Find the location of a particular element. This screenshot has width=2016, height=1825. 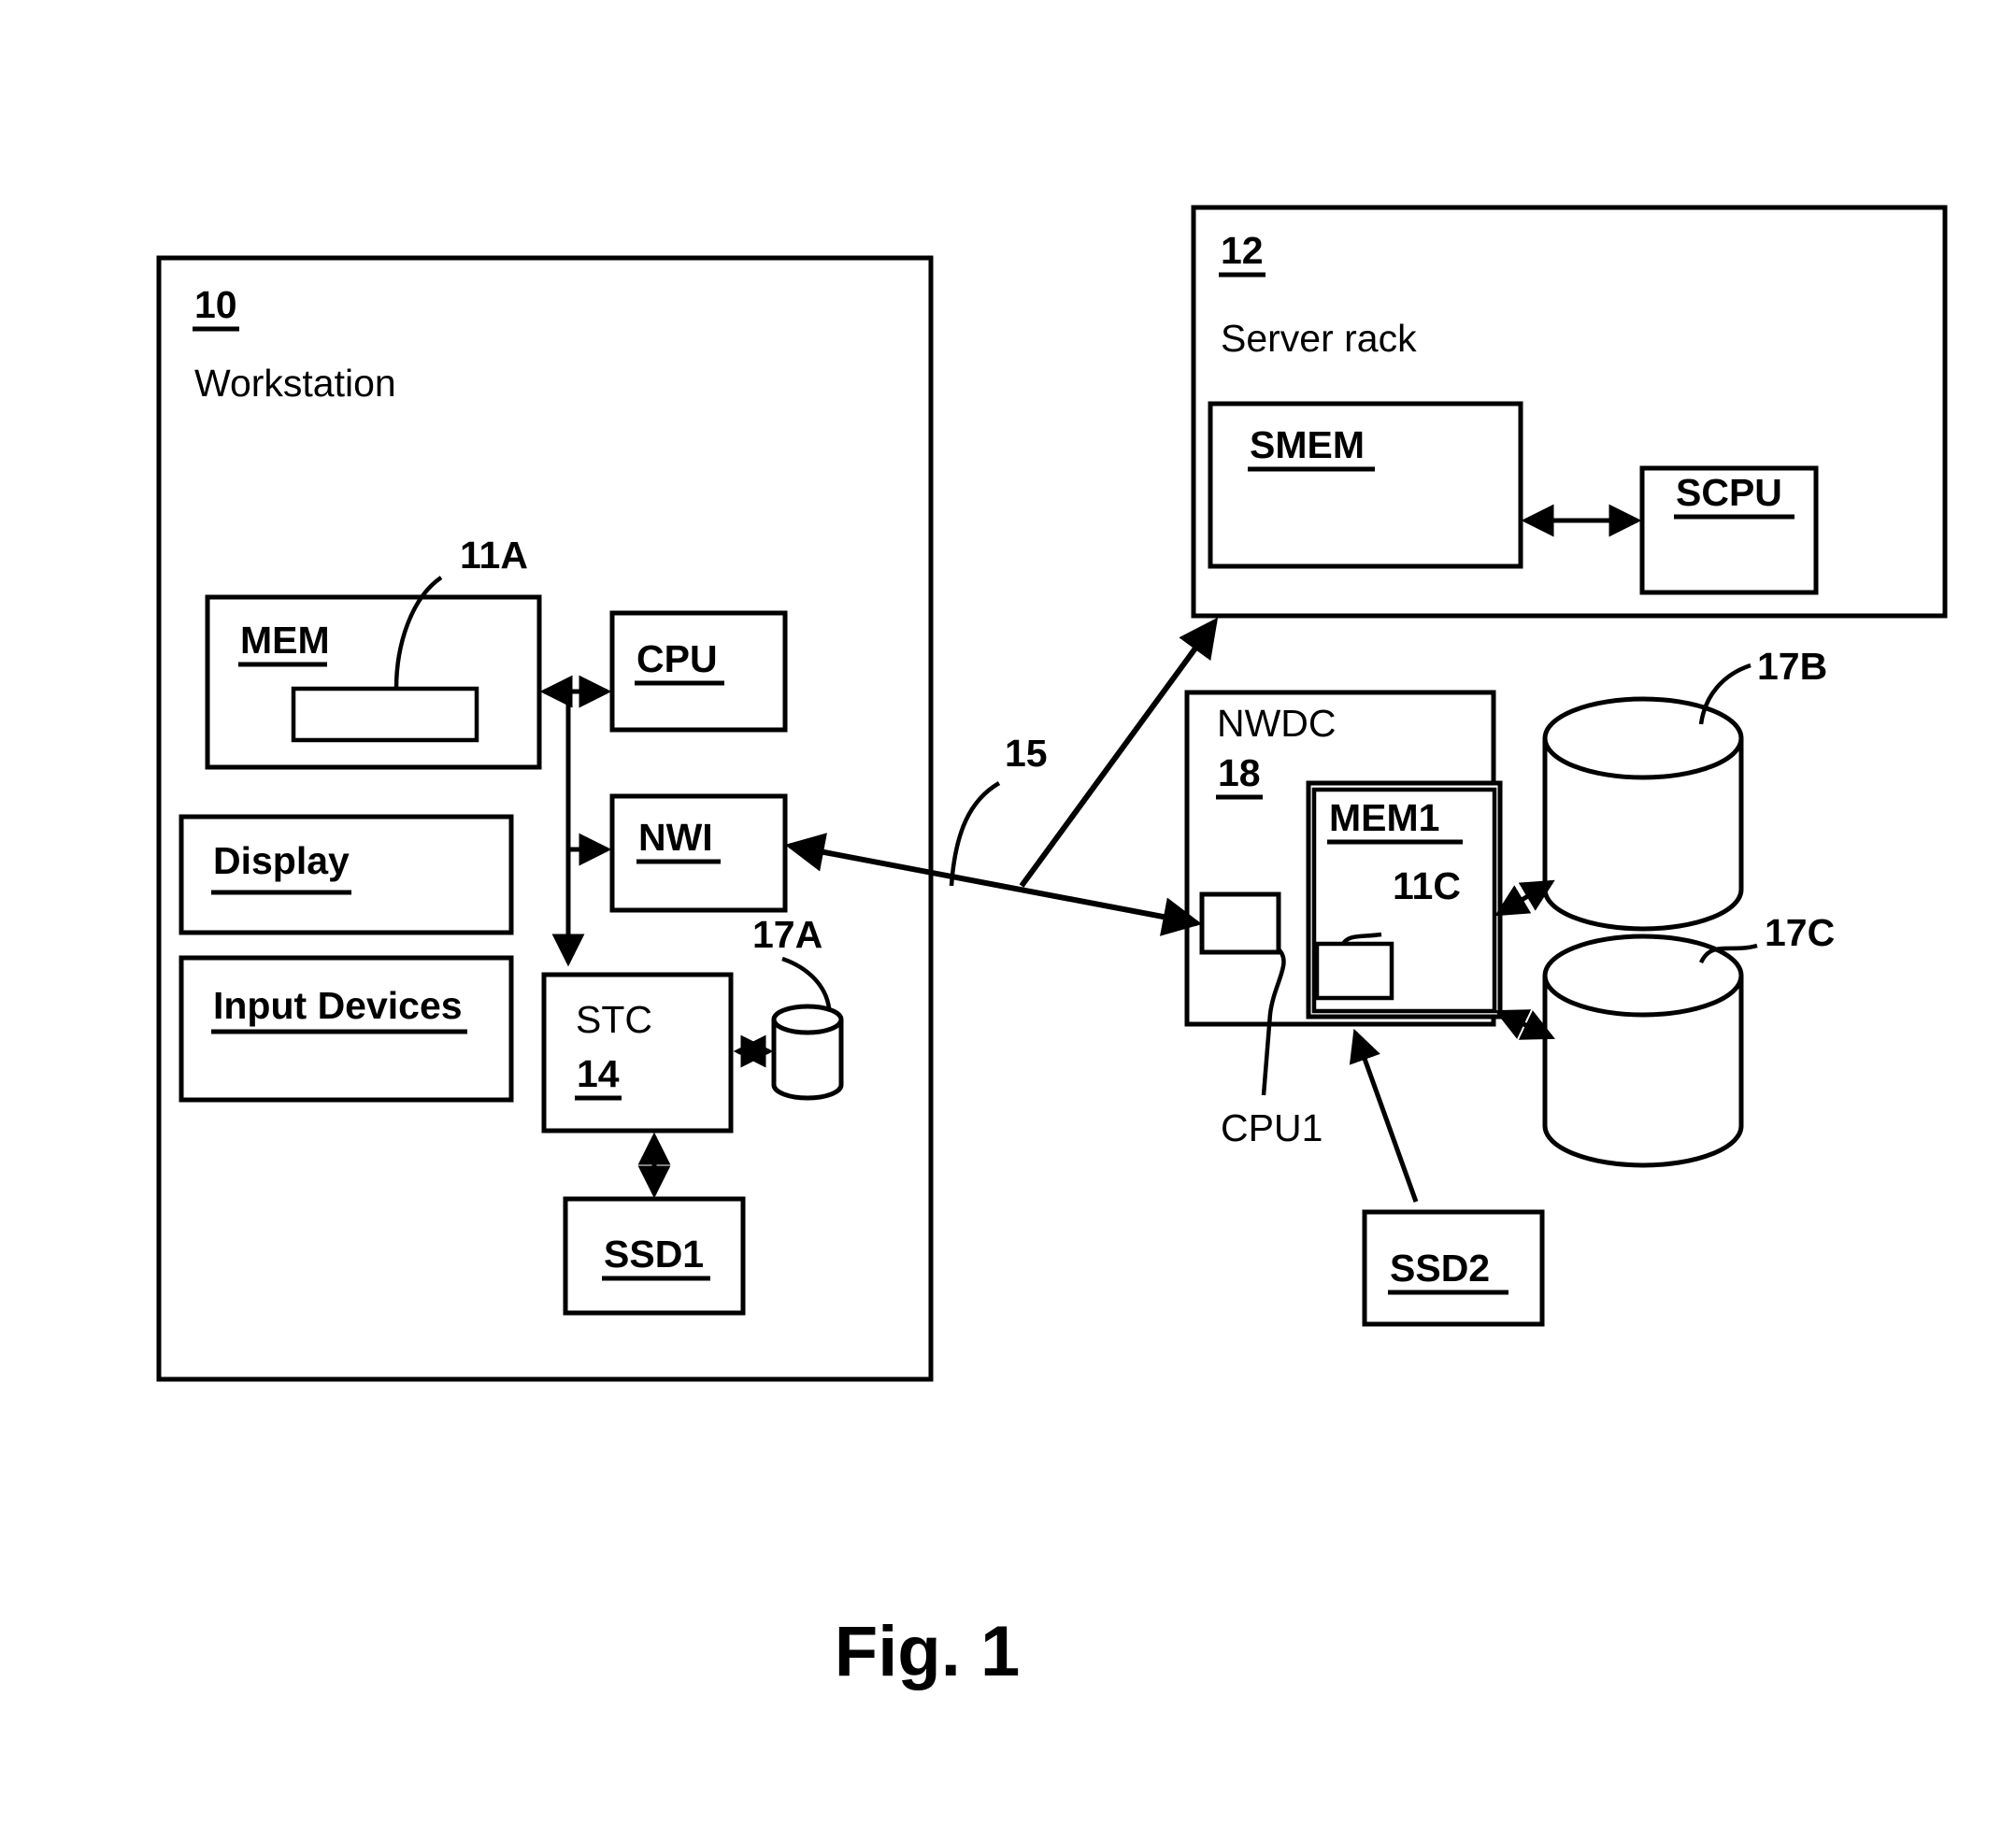

workstation-title: Workstation is located at coordinates (295, 383).